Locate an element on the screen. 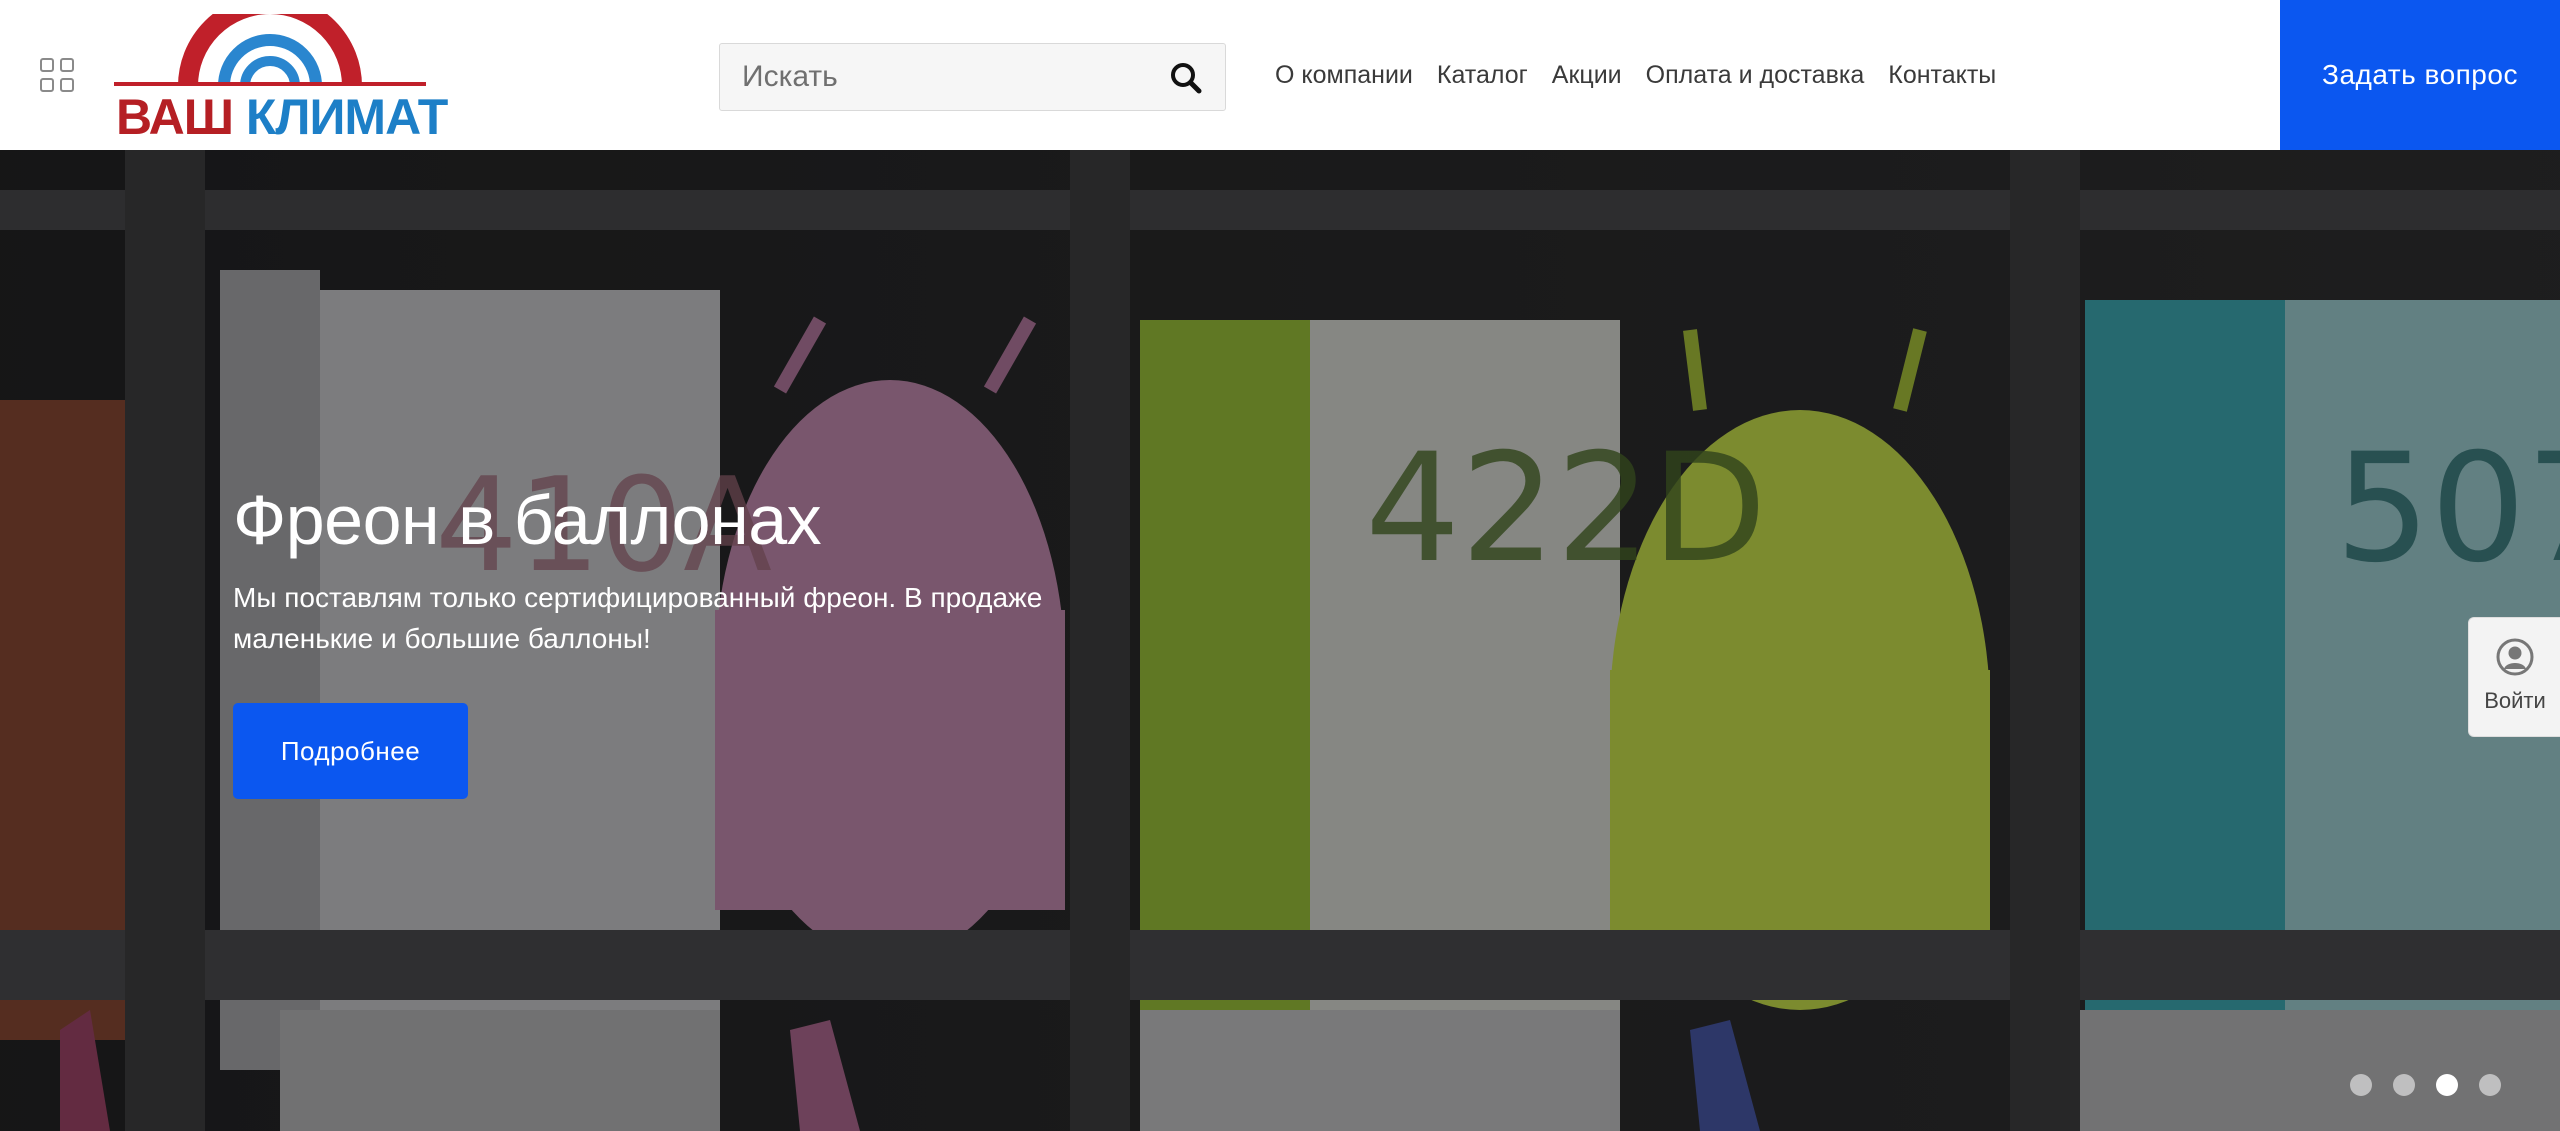 This screenshot has width=2560, height=1131. menu-grid-icon is located at coordinates (57, 75).